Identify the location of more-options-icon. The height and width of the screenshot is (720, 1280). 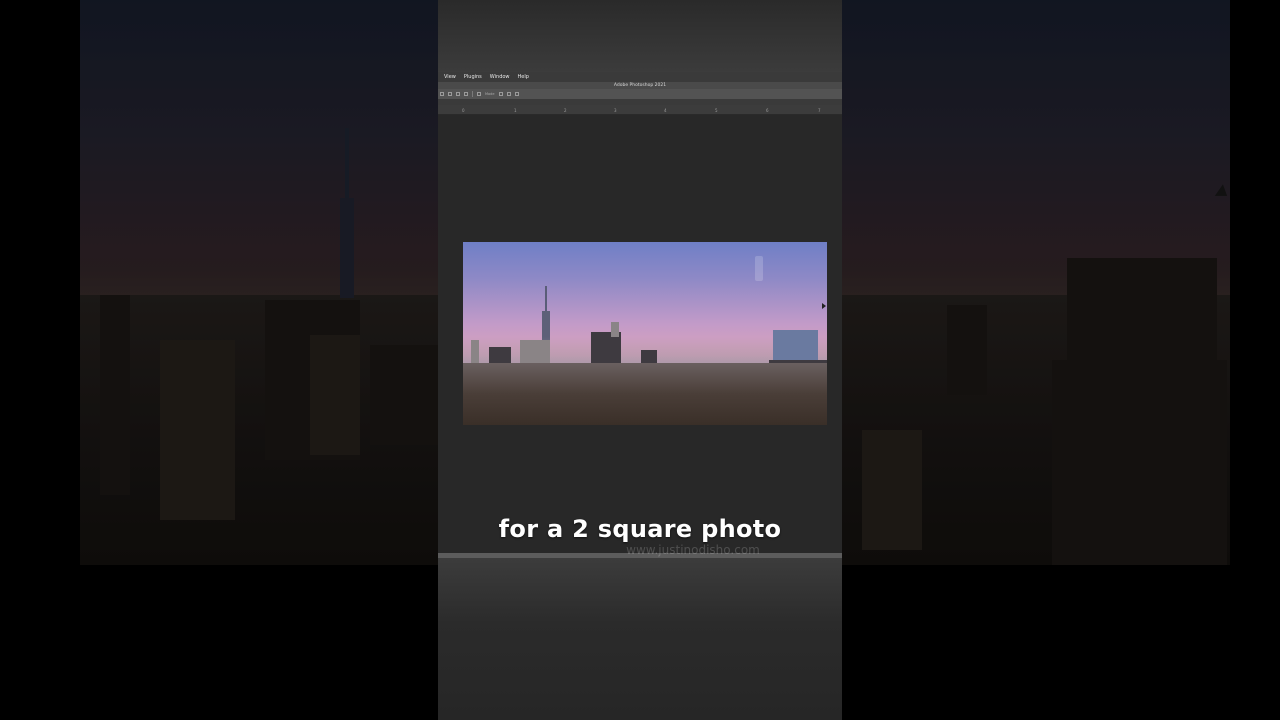
(479, 94).